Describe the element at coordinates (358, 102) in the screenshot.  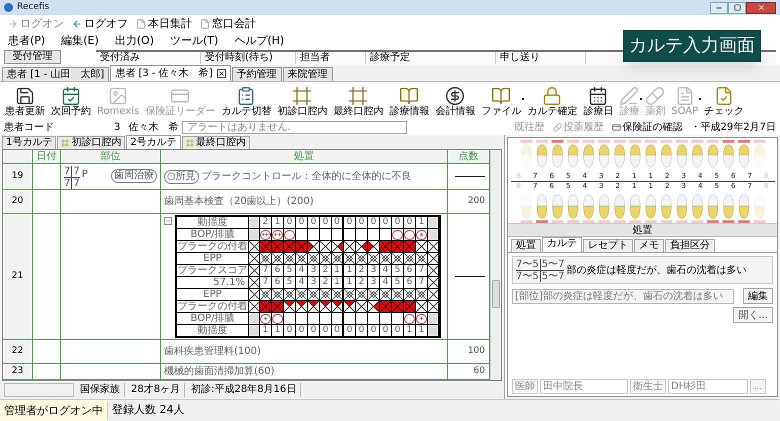
I see `toolbar-button: 最終口腔内` at that location.